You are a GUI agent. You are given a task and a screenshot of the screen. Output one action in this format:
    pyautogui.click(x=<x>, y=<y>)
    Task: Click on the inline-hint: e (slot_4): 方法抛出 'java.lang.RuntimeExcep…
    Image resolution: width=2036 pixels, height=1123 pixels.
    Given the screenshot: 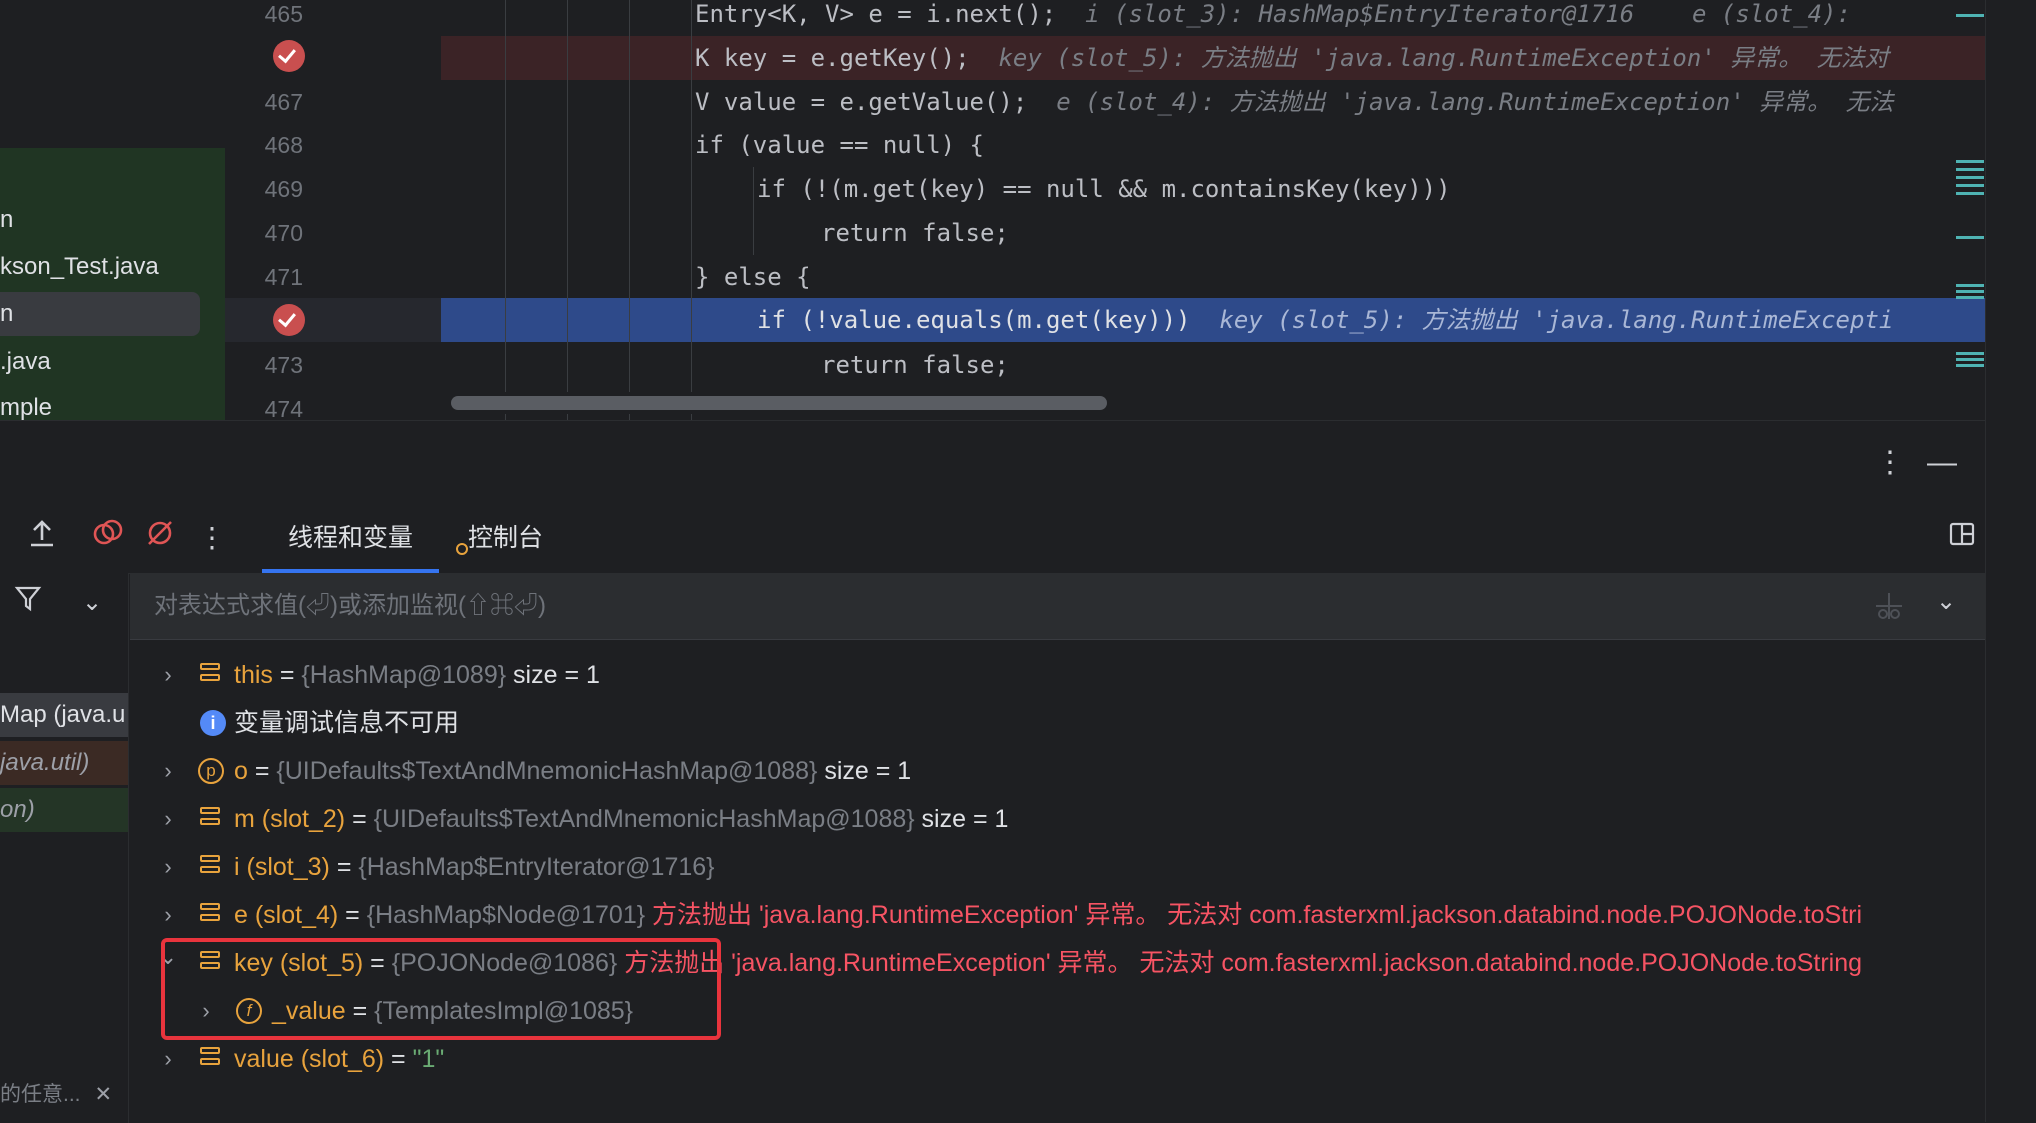 What is the action you would take?
    pyautogui.click(x=1460, y=102)
    